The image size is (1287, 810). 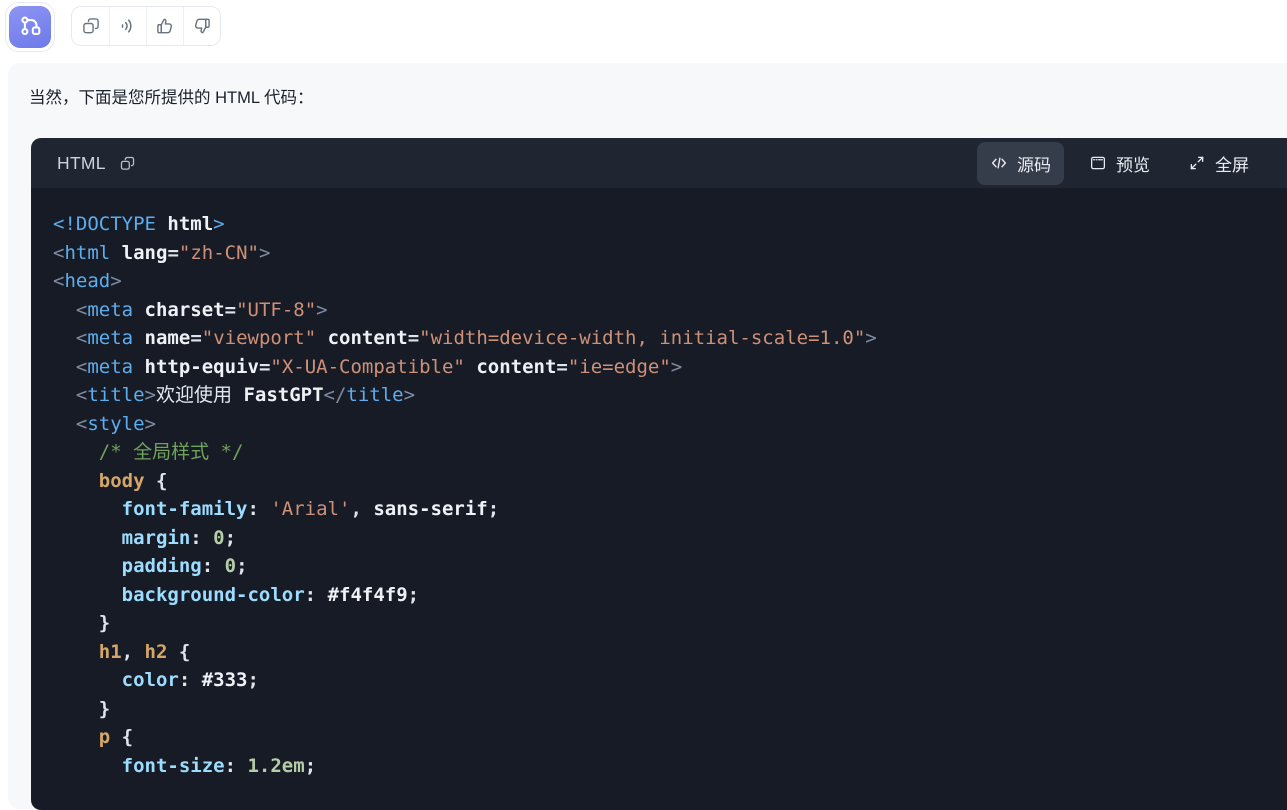 I want to click on code-line: body {, so click(x=110, y=480).